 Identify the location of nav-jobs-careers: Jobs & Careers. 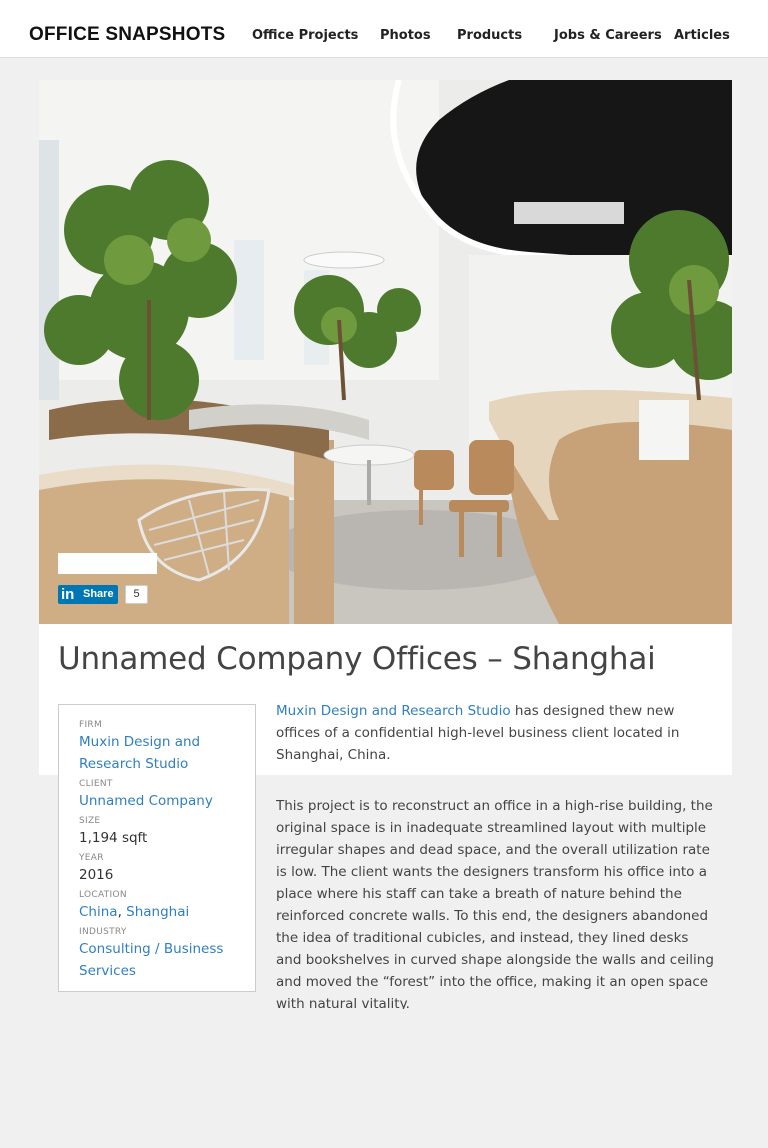
(608, 35).